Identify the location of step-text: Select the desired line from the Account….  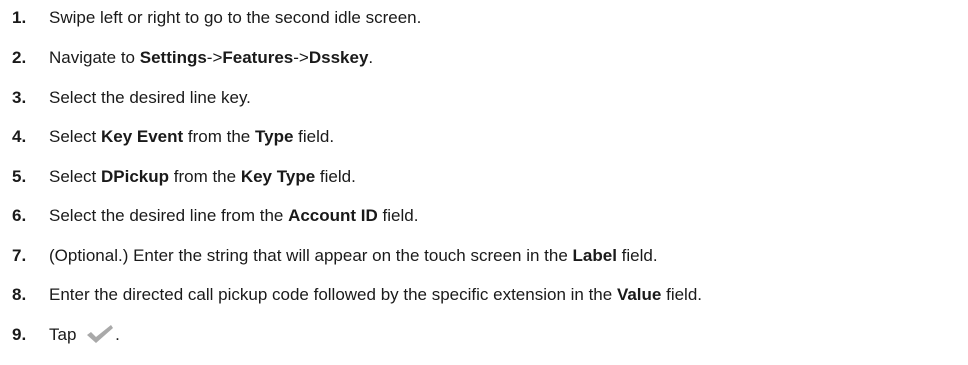
(233, 216).